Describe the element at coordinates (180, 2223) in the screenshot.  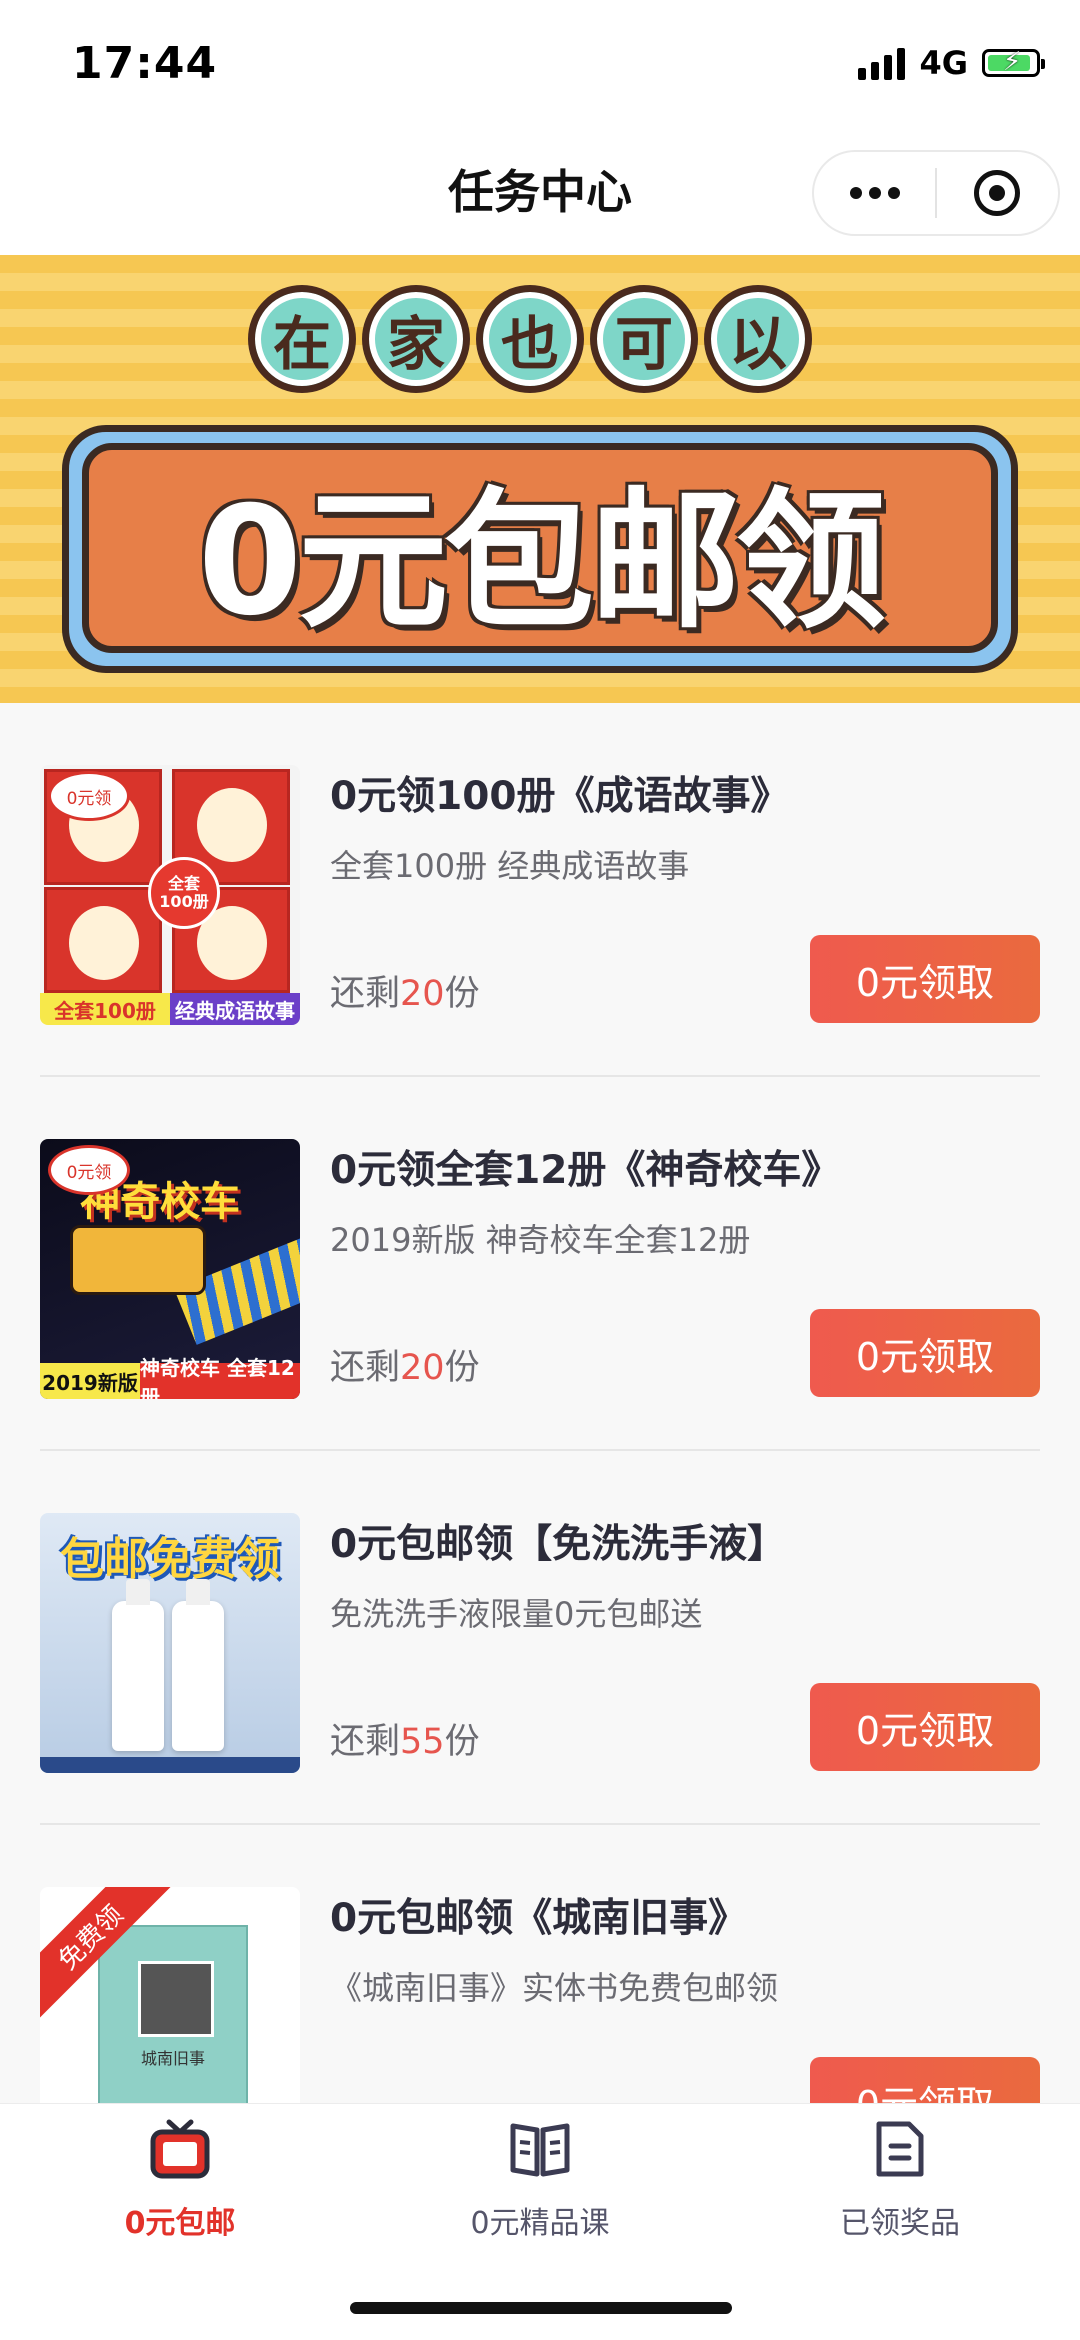
I see `tab-label: 0元包邮` at that location.